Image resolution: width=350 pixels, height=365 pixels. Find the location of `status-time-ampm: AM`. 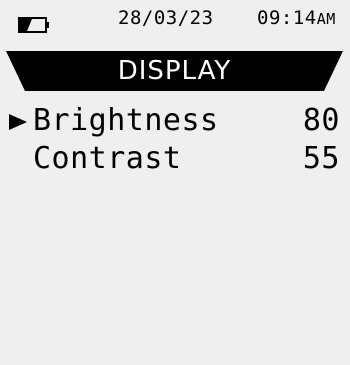

status-time-ampm: AM is located at coordinates (326, 19).